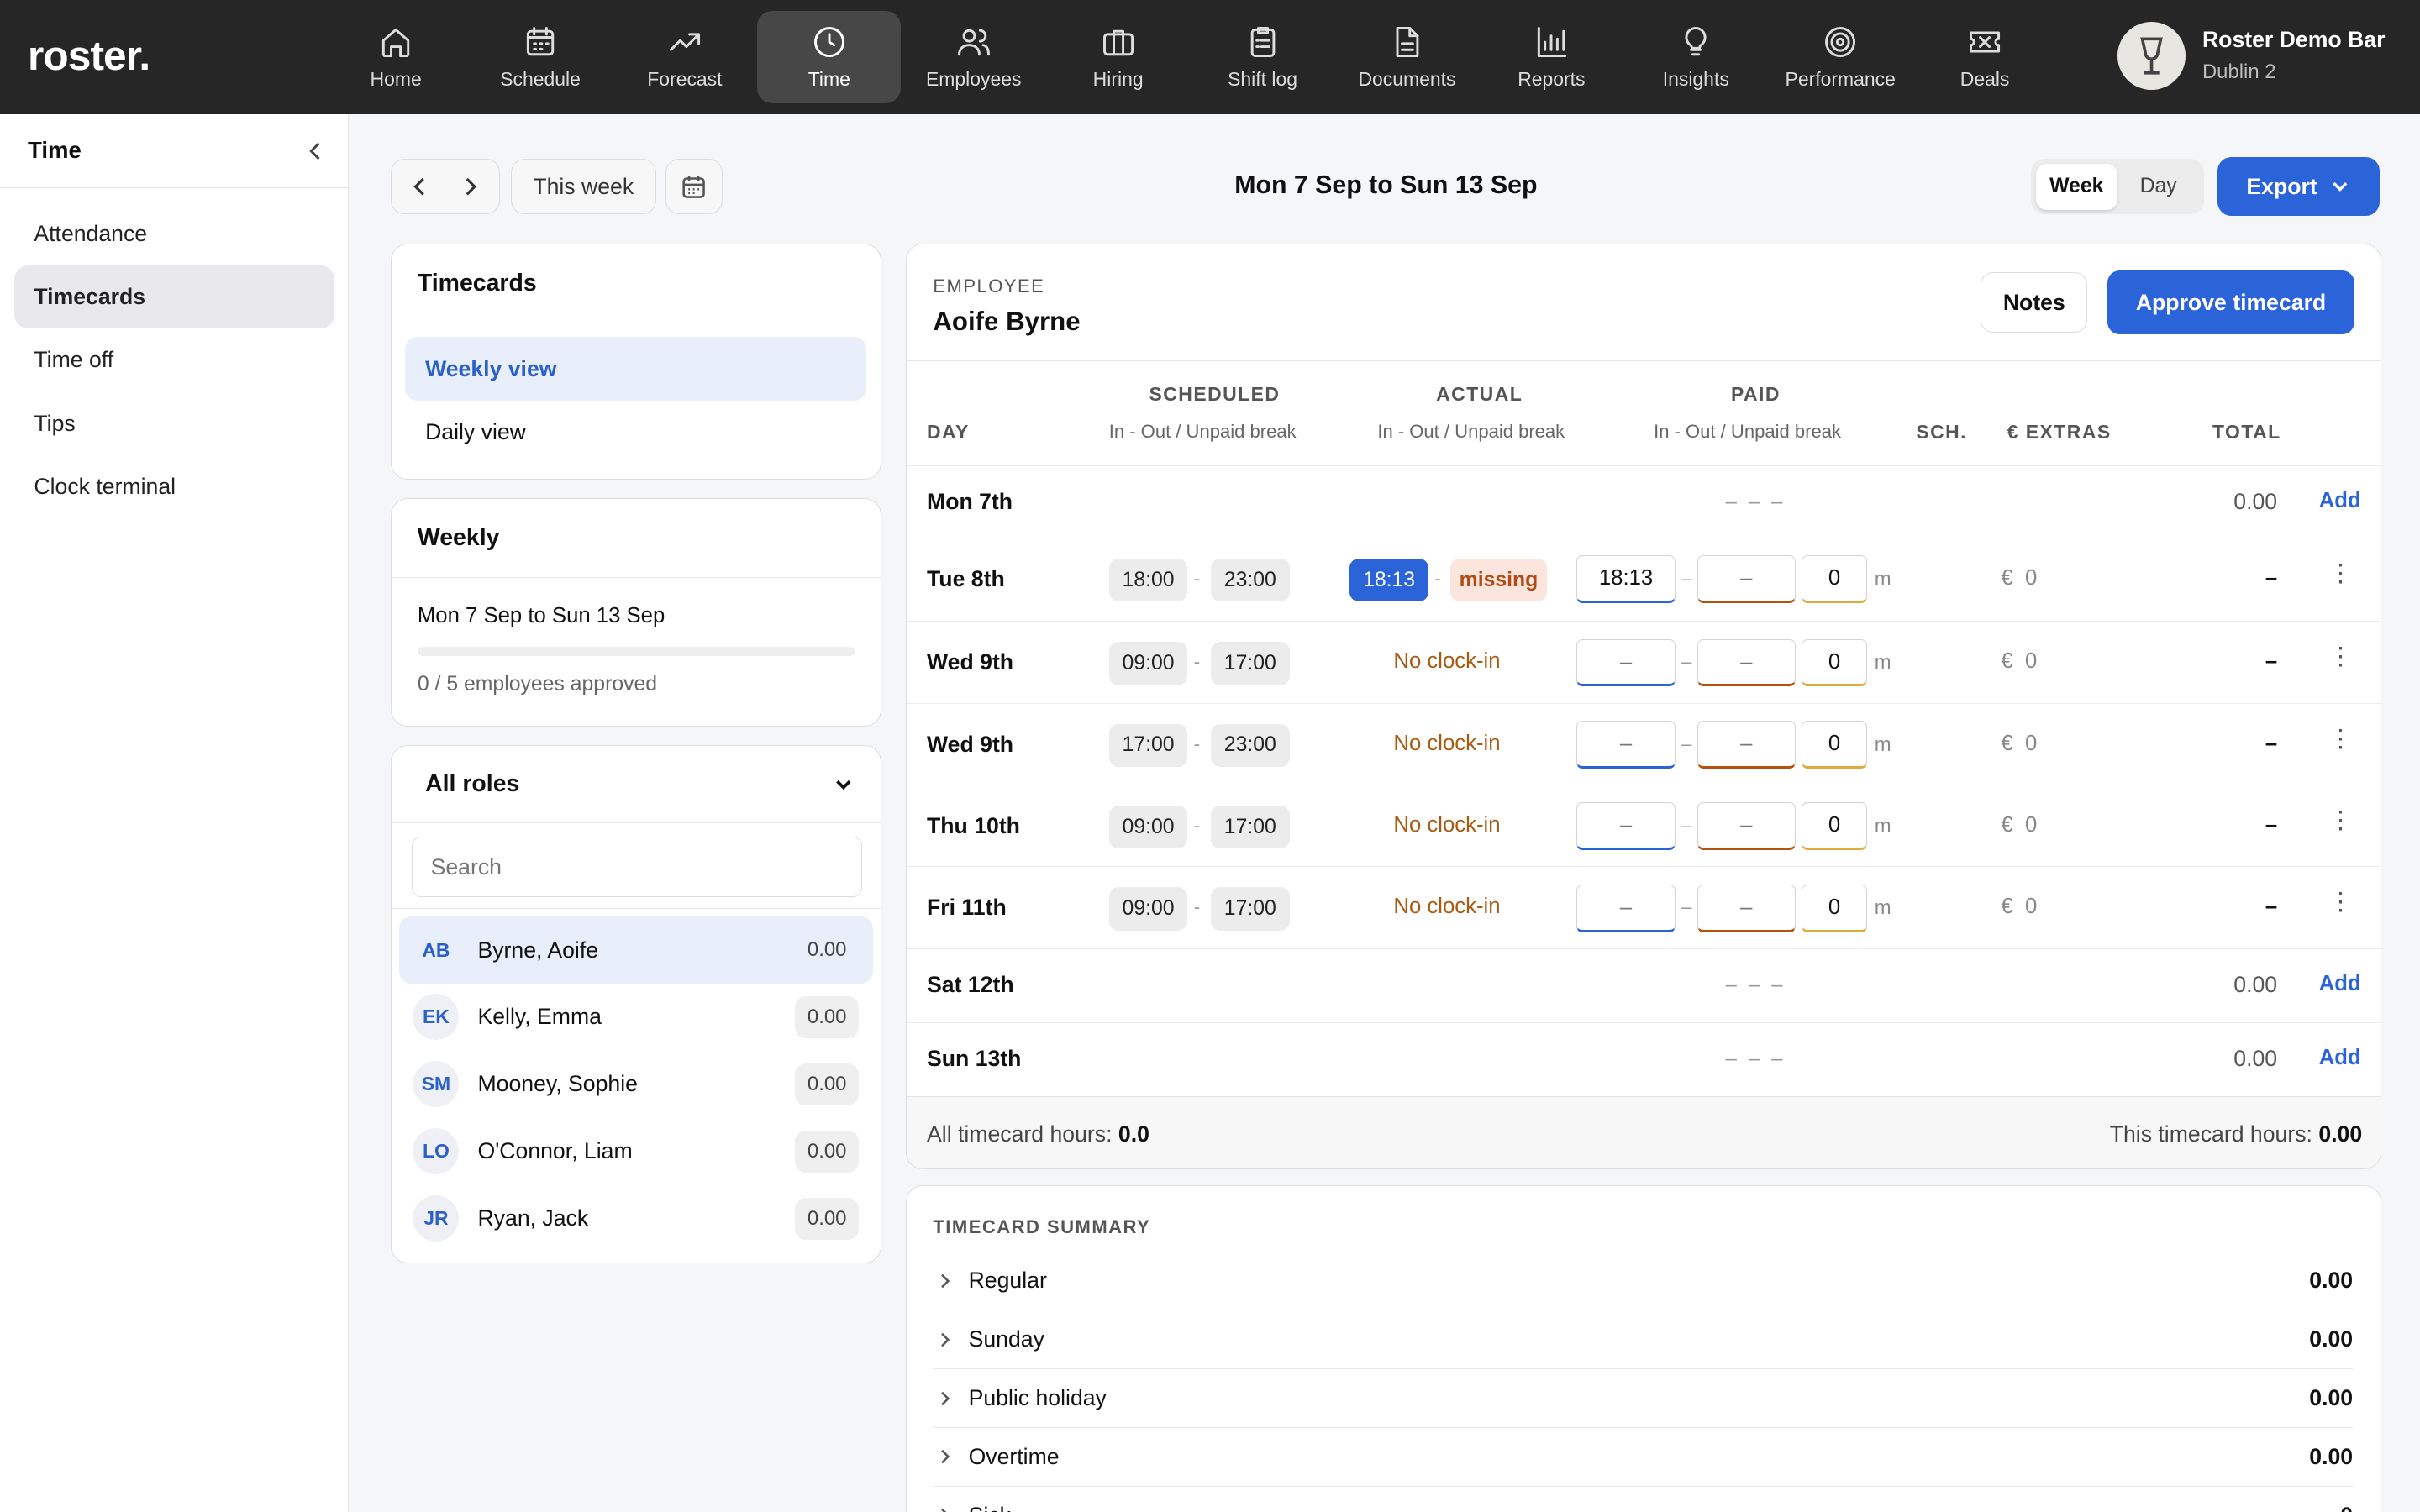 Image resolution: width=2420 pixels, height=1512 pixels. I want to click on approve-timecard-button: Approve timecard, so click(2230, 302).